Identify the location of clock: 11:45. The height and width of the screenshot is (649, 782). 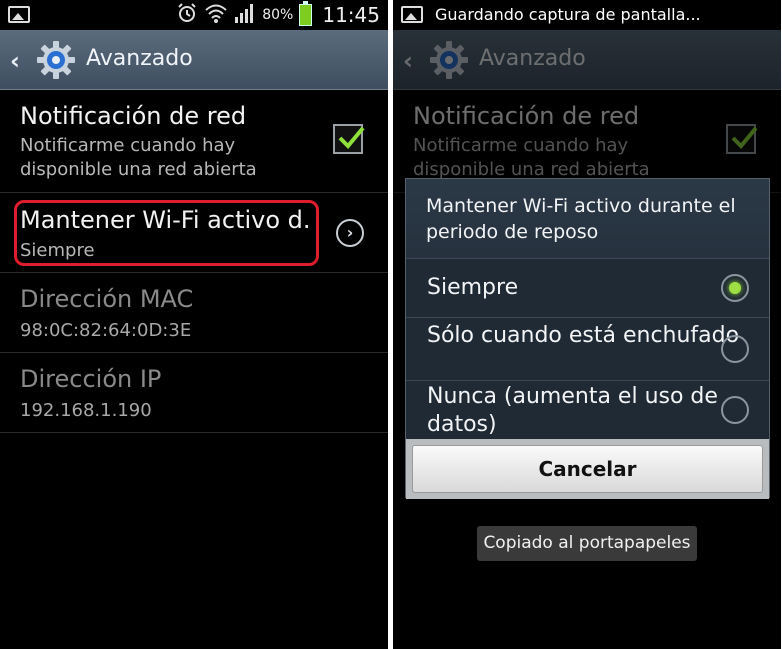
(351, 15).